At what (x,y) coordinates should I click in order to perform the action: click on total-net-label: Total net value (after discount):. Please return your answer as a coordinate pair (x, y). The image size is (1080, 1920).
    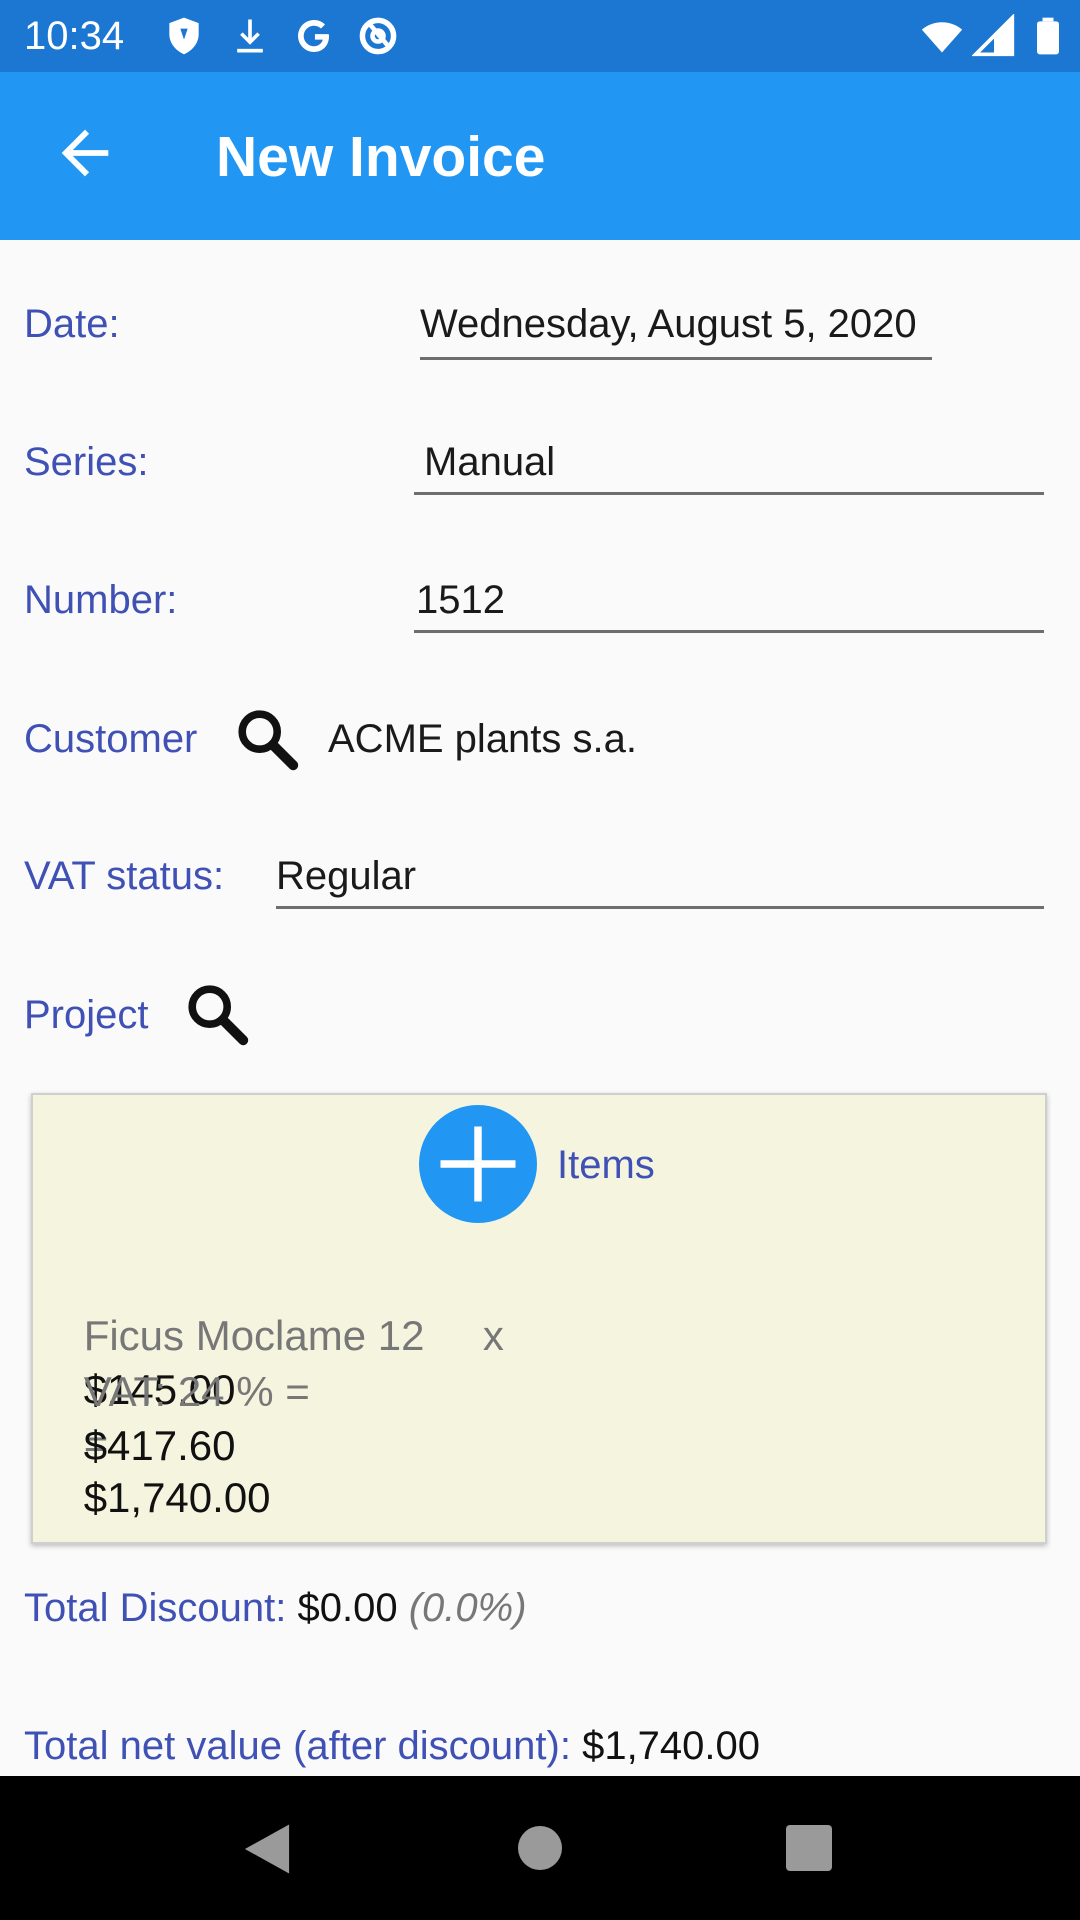
    Looking at the image, I should click on (297, 1746).